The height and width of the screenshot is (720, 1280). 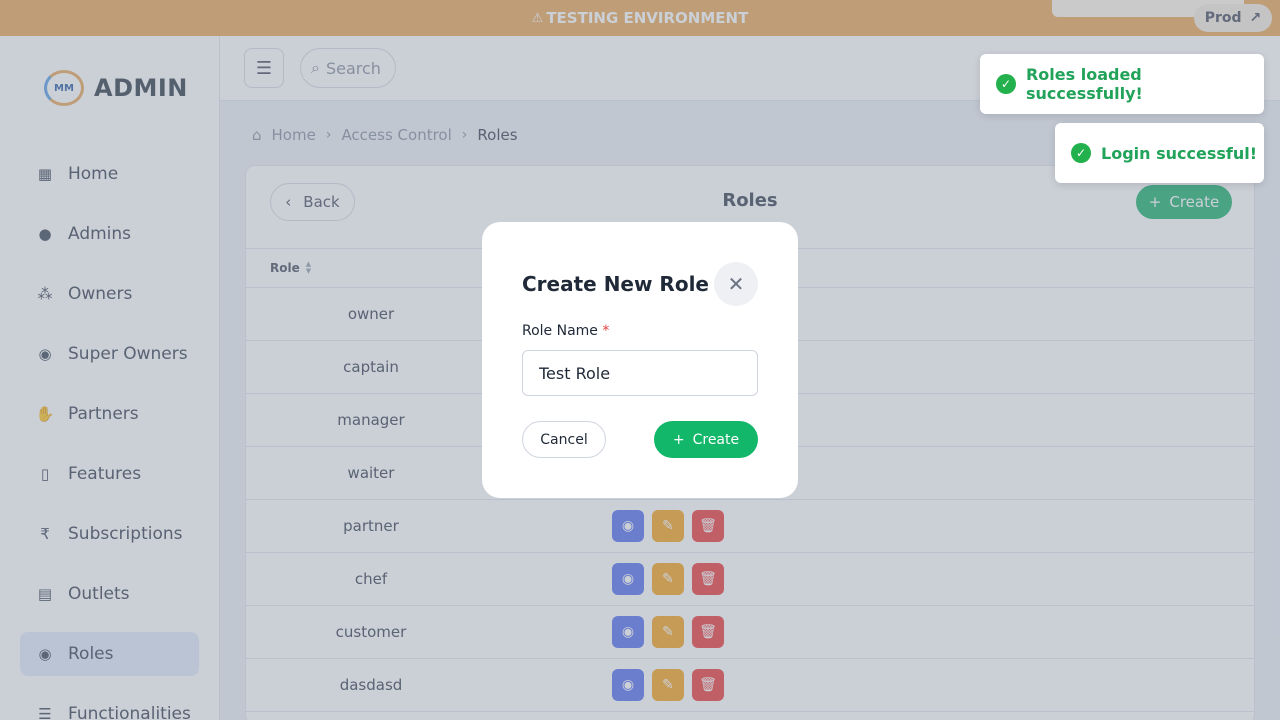 What do you see at coordinates (1084, 84) in the screenshot?
I see `toast-text: Roles loaded successfully!` at bounding box center [1084, 84].